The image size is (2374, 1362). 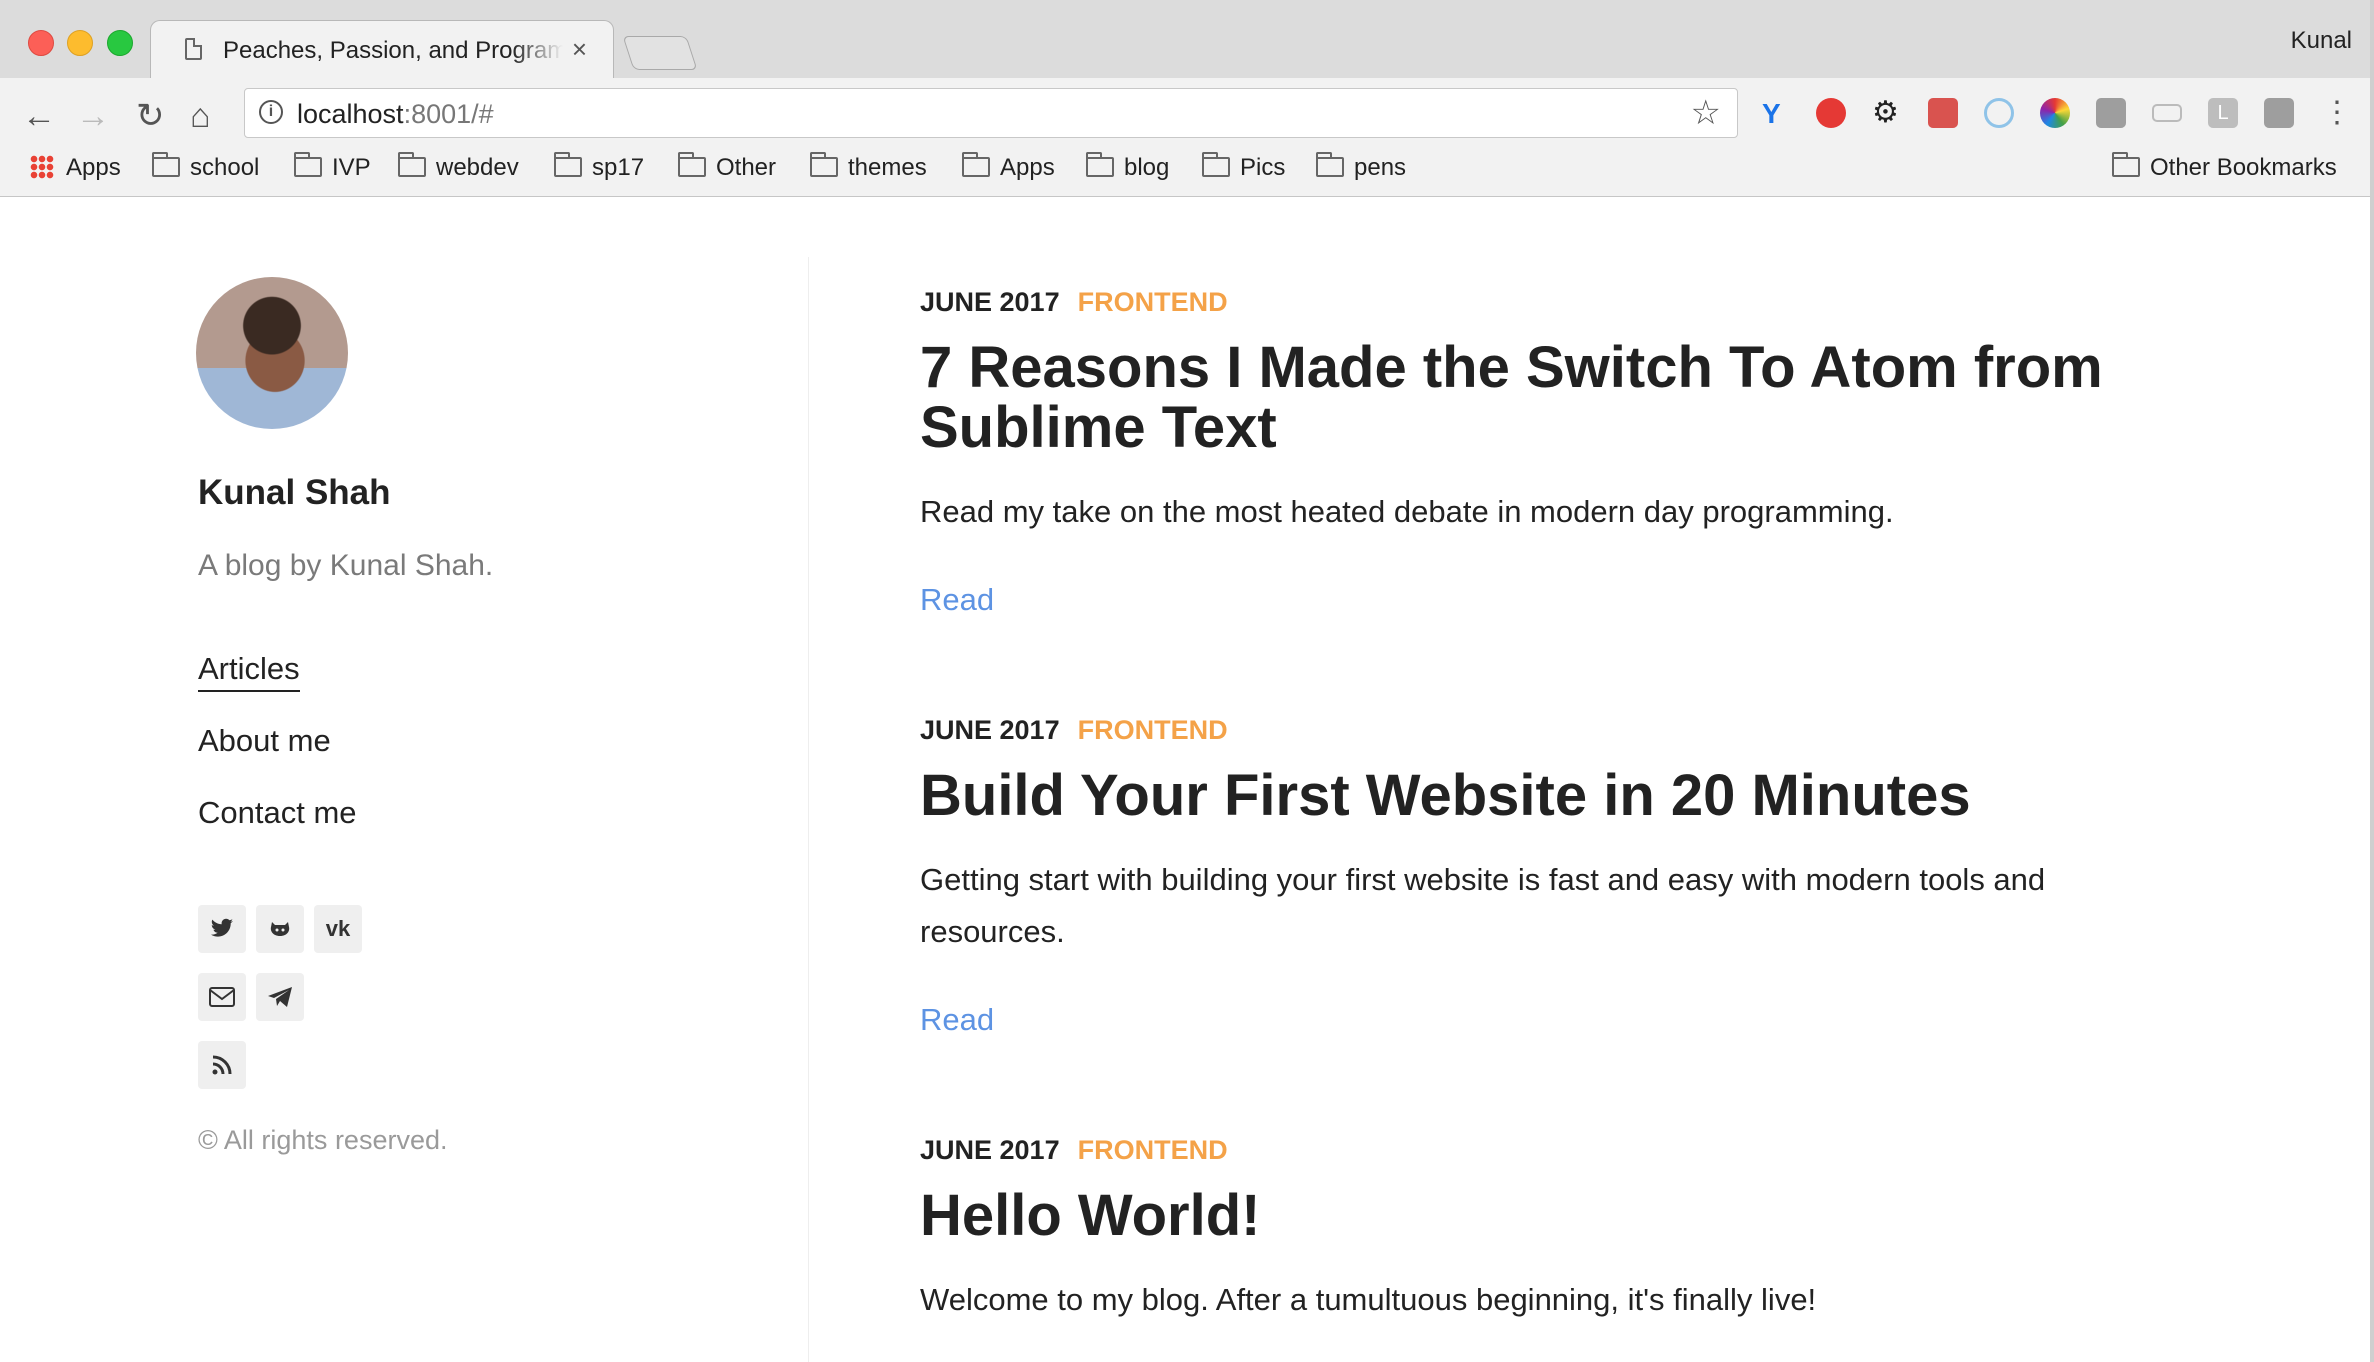 I want to click on extension-rect-icon, so click(x=2167, y=113).